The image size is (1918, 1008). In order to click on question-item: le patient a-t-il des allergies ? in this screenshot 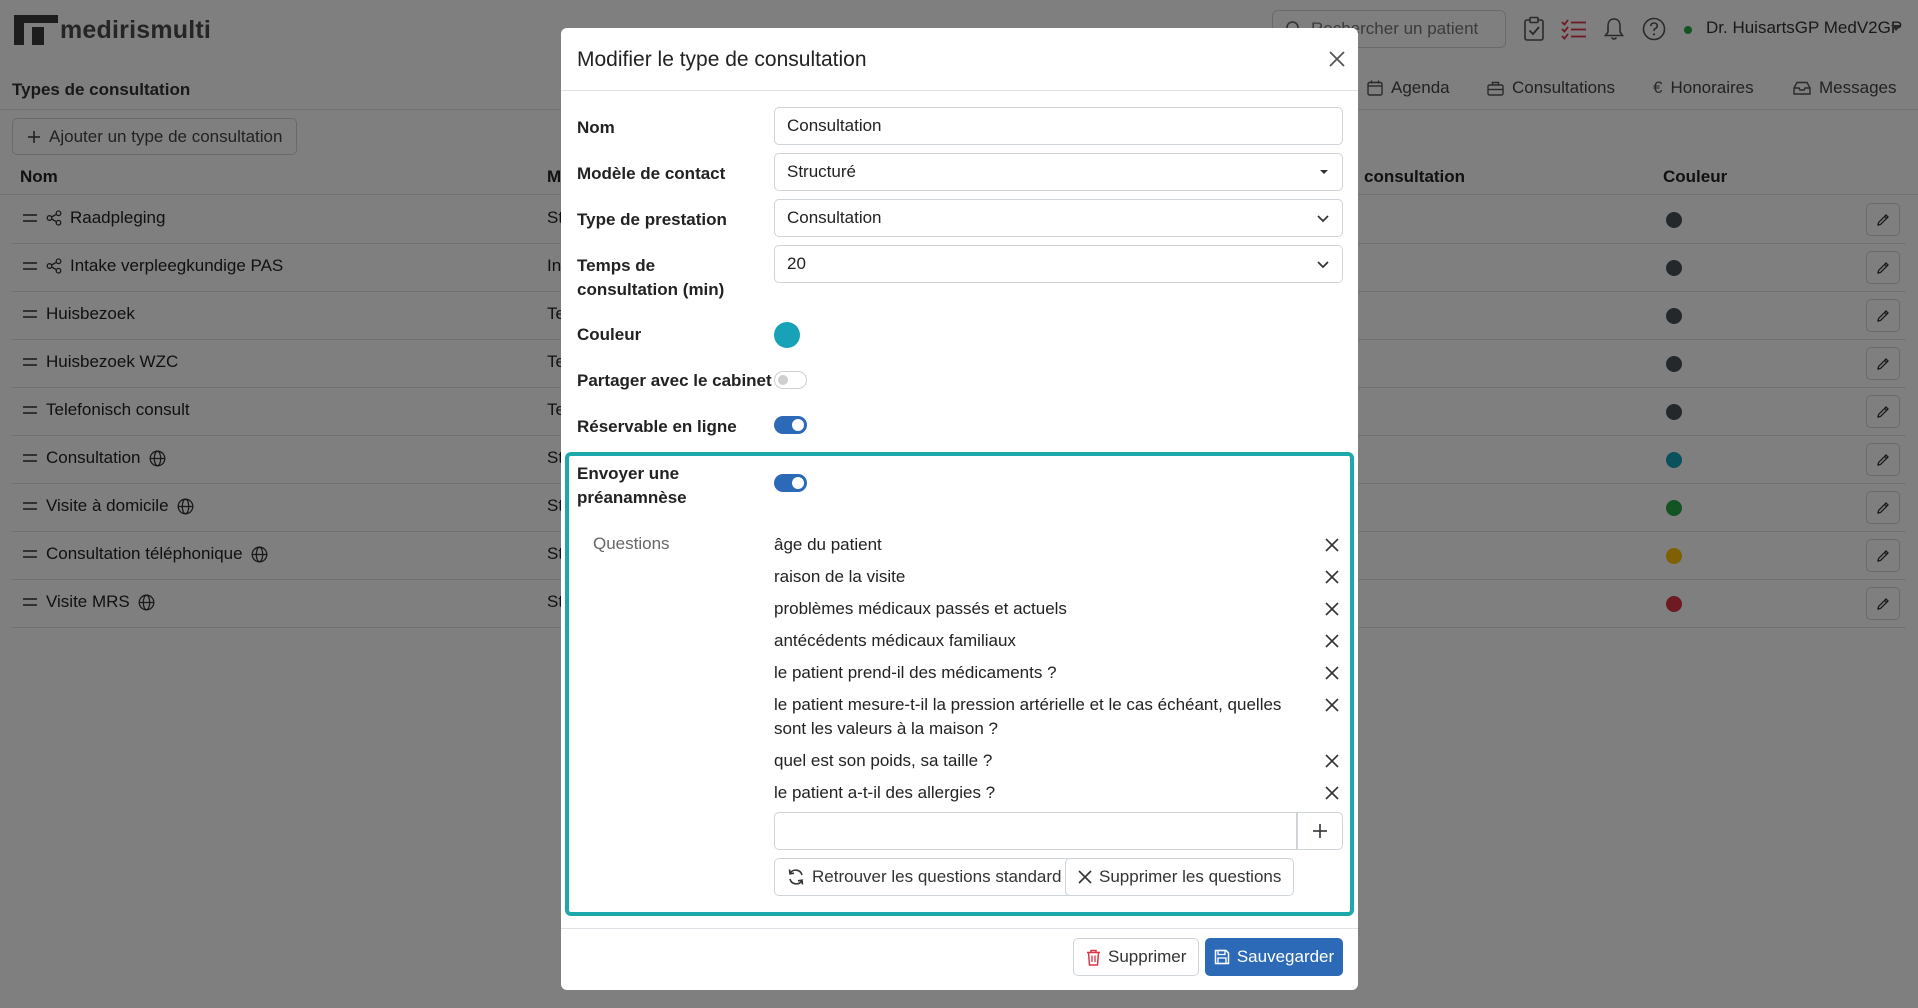, I will do `click(885, 792)`.